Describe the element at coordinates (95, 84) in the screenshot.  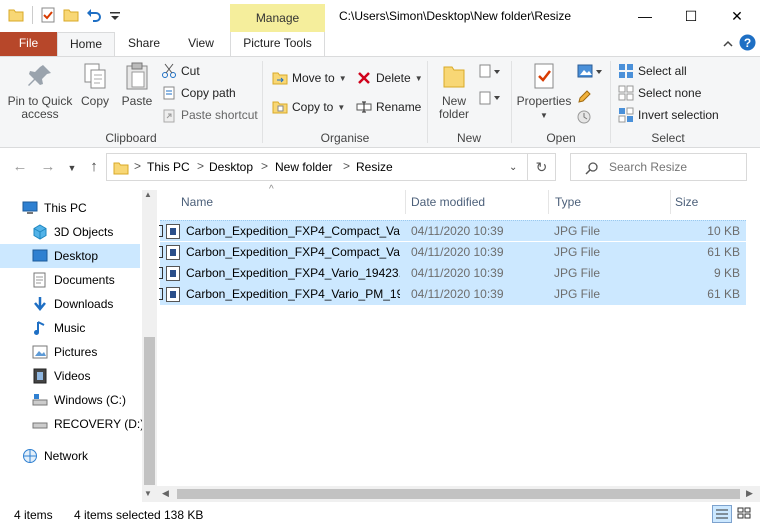
I see `copy-button: Copy` at that location.